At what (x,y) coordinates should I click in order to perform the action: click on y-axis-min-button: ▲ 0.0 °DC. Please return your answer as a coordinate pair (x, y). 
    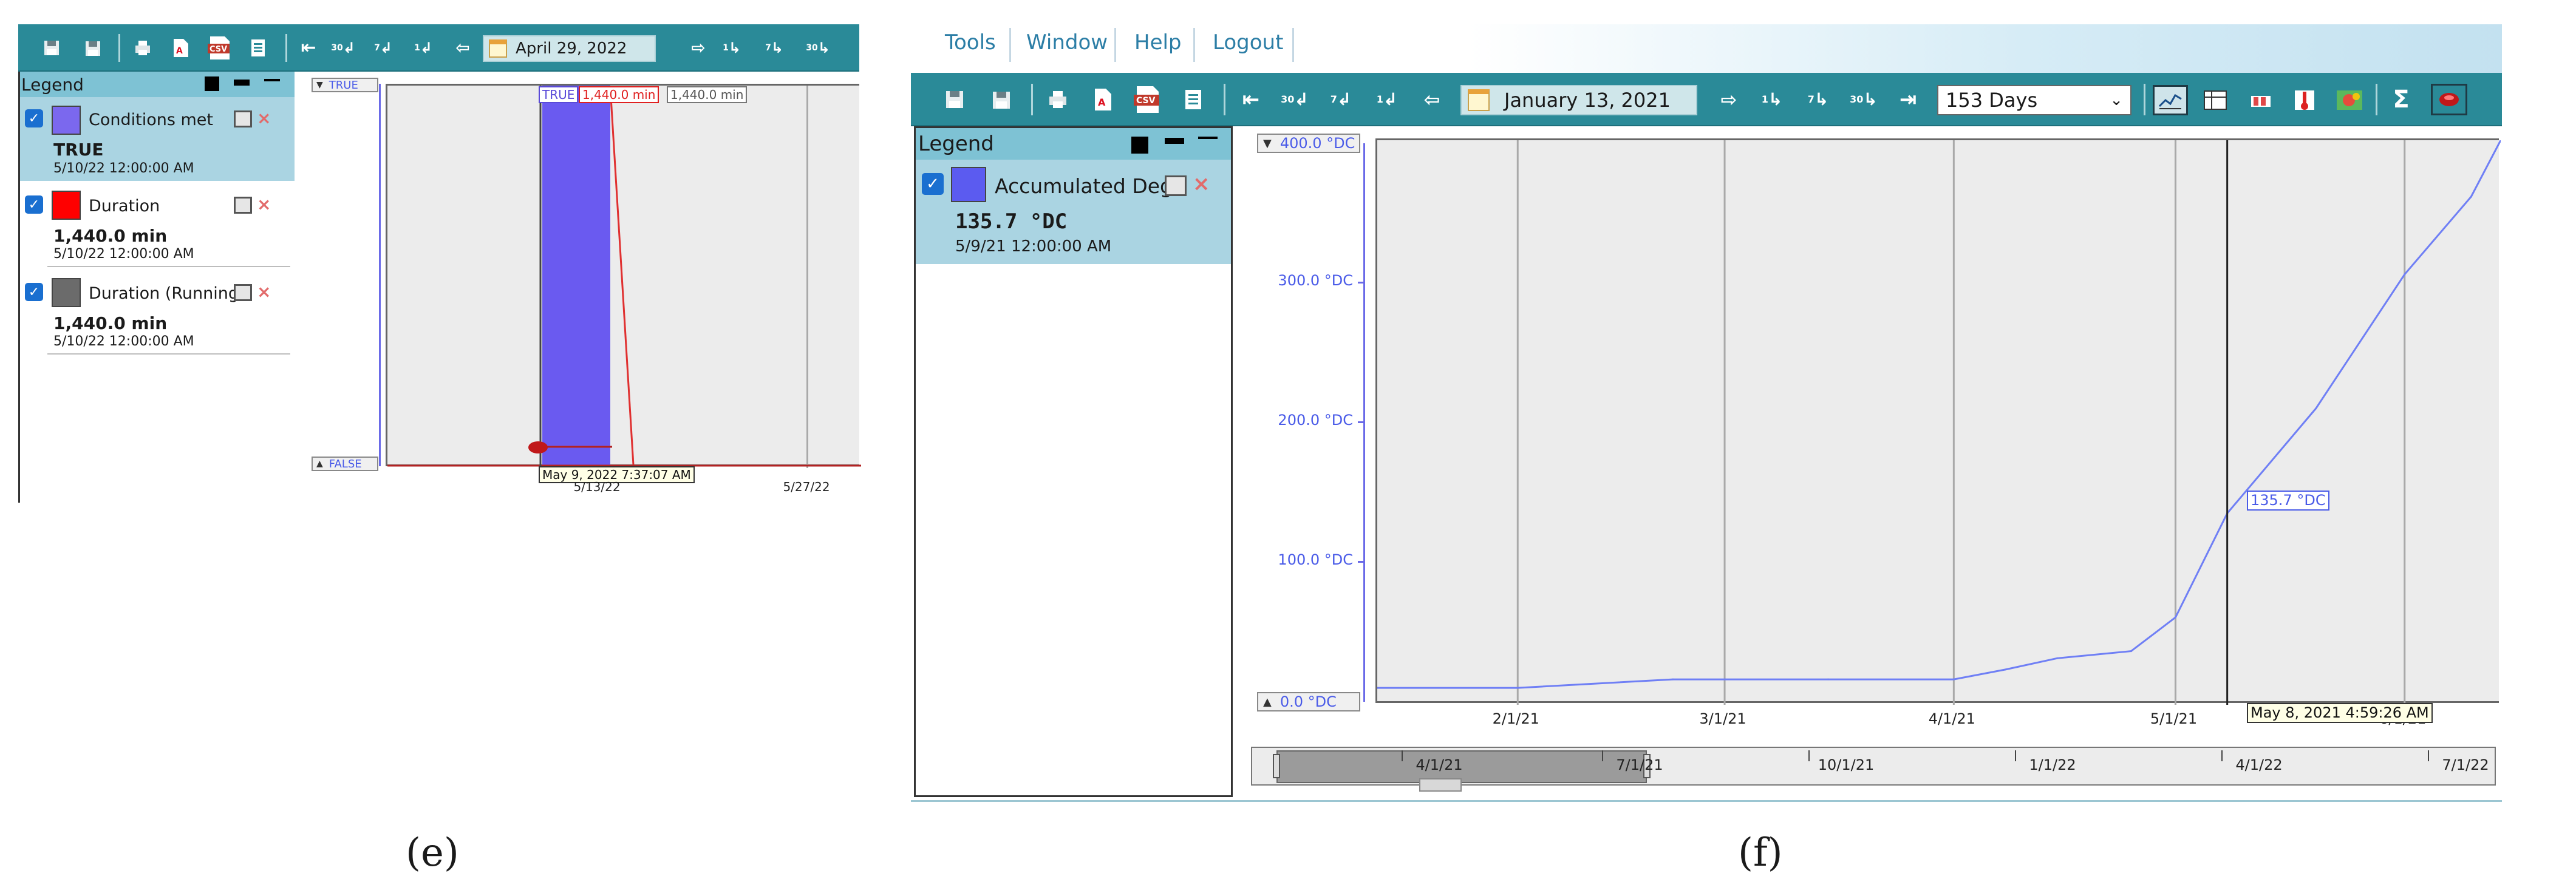
    Looking at the image, I should click on (1308, 701).